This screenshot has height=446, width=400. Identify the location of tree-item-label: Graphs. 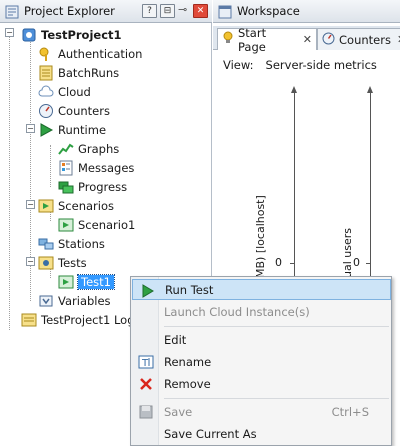
(99, 148).